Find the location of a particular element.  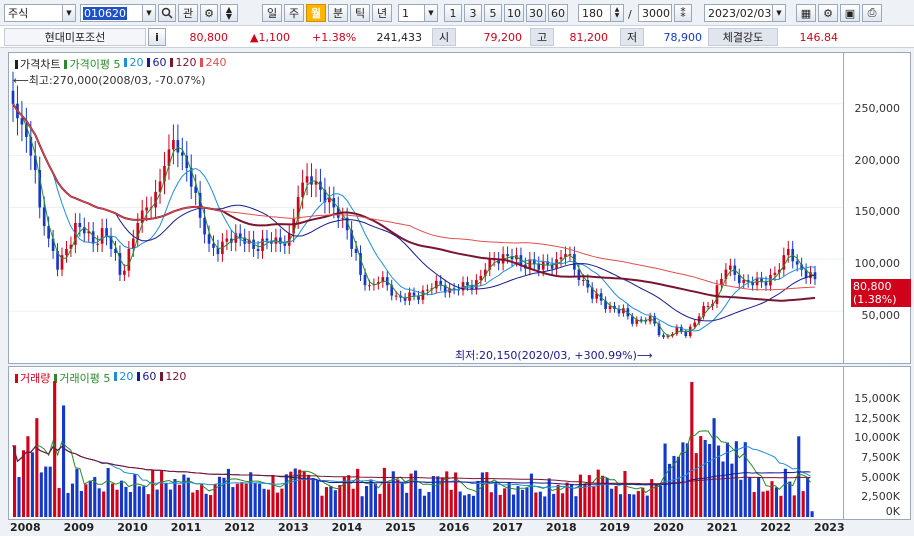

gear-icon: ⚙ is located at coordinates (828, 13).